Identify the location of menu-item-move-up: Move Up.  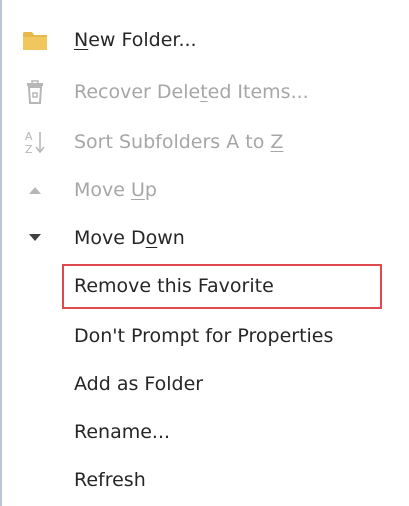
(204, 190).